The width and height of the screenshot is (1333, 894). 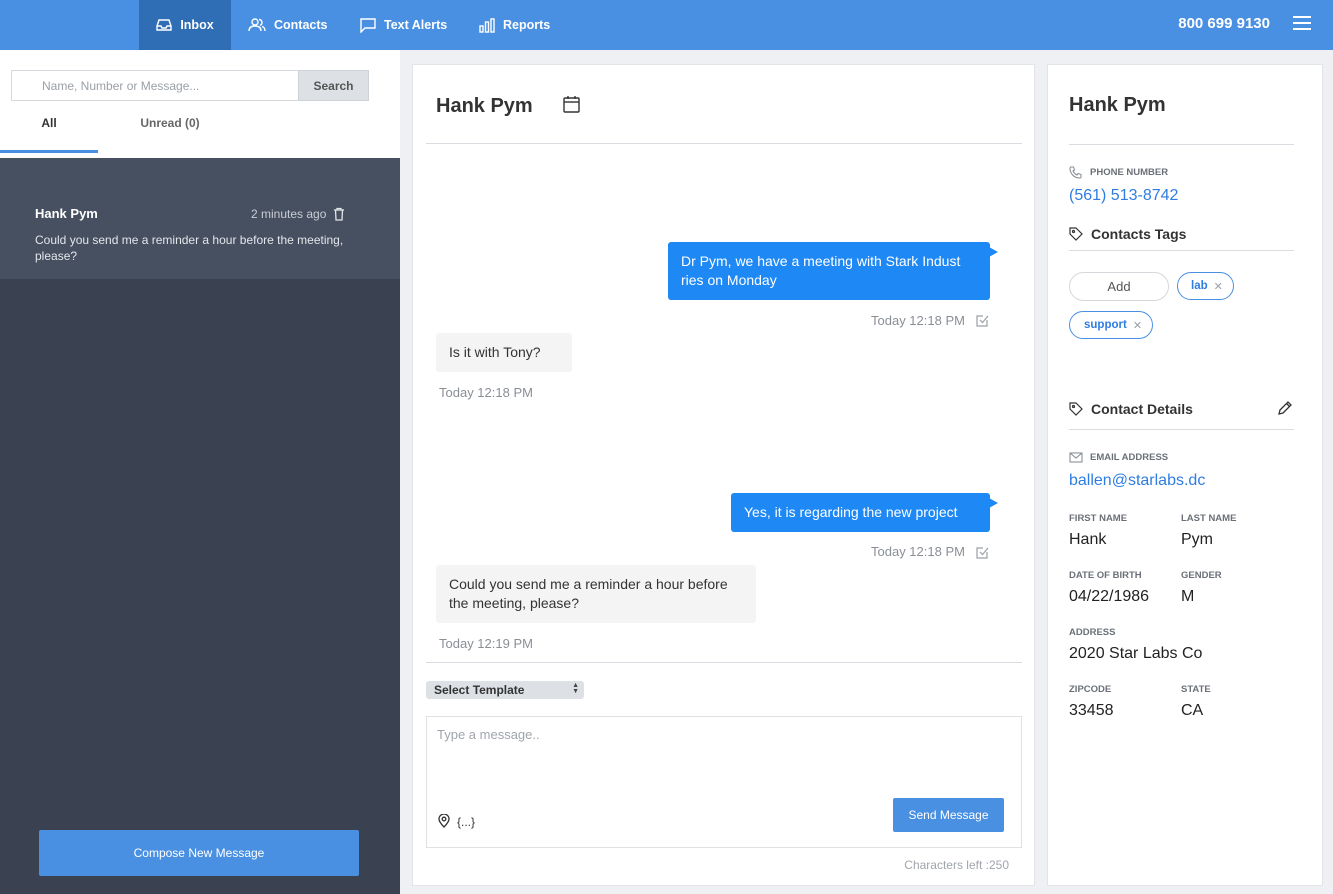 What do you see at coordinates (1285, 408) in the screenshot?
I see `edit-pencil-icon` at bounding box center [1285, 408].